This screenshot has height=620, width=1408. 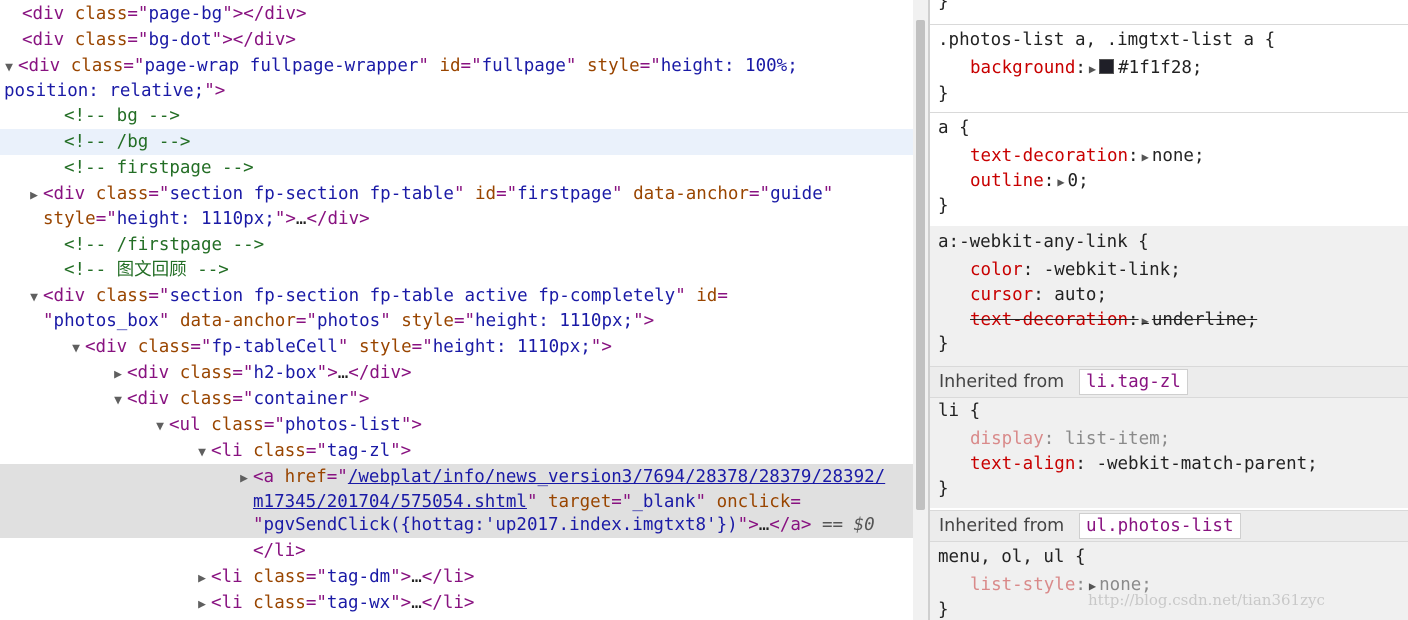 I want to click on decl-color: color: -webkit-link;, so click(x=1075, y=270).